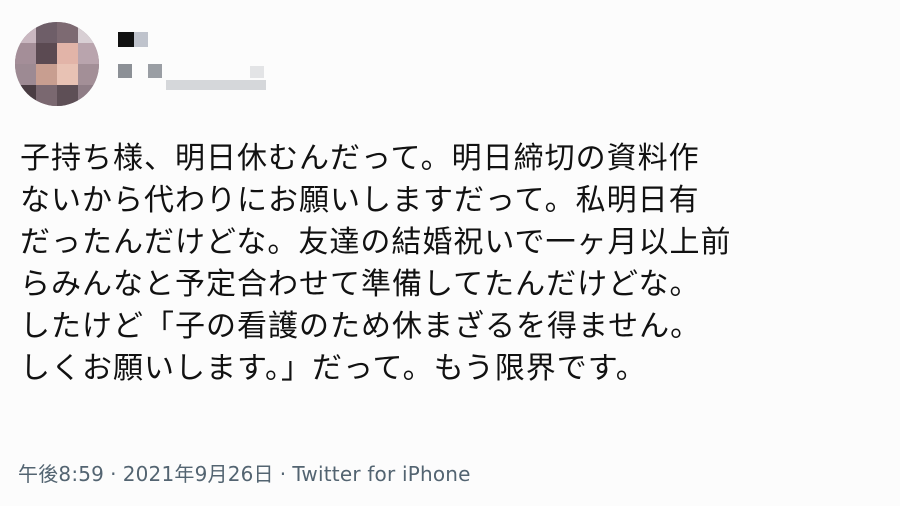 The width and height of the screenshot is (900, 506). What do you see at coordinates (381, 474) in the screenshot?
I see `tweet-source: Twitter for iPhone` at bounding box center [381, 474].